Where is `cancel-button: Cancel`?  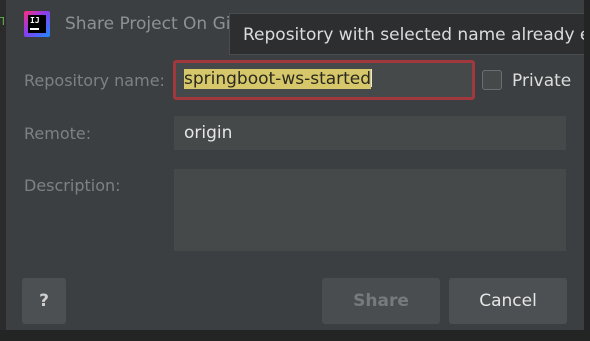 cancel-button: Cancel is located at coordinates (508, 301).